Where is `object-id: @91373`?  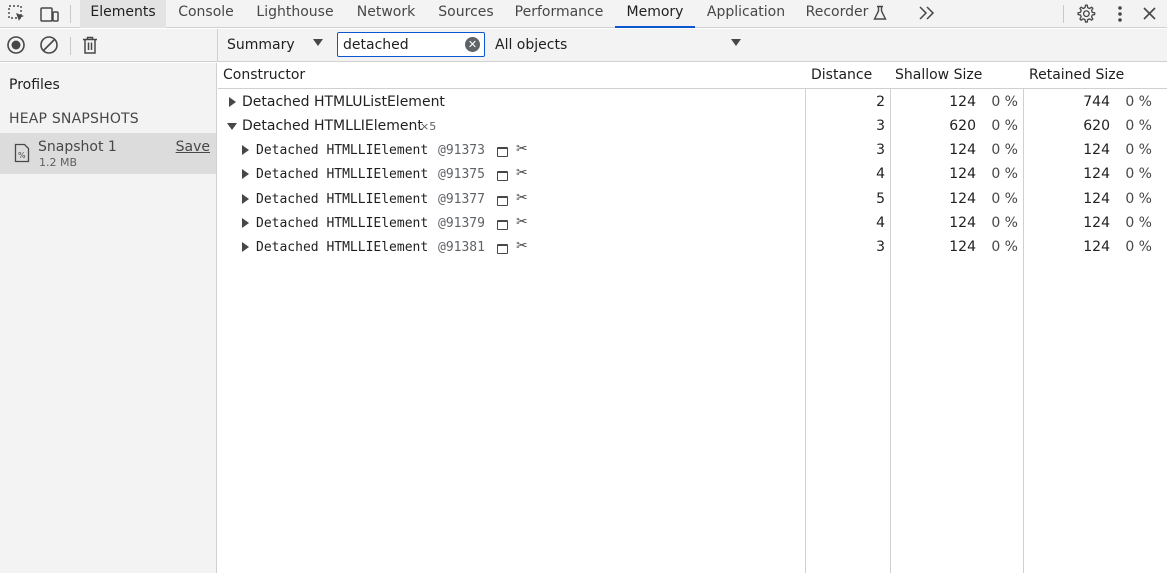
object-id: @91373 is located at coordinates (461, 150).